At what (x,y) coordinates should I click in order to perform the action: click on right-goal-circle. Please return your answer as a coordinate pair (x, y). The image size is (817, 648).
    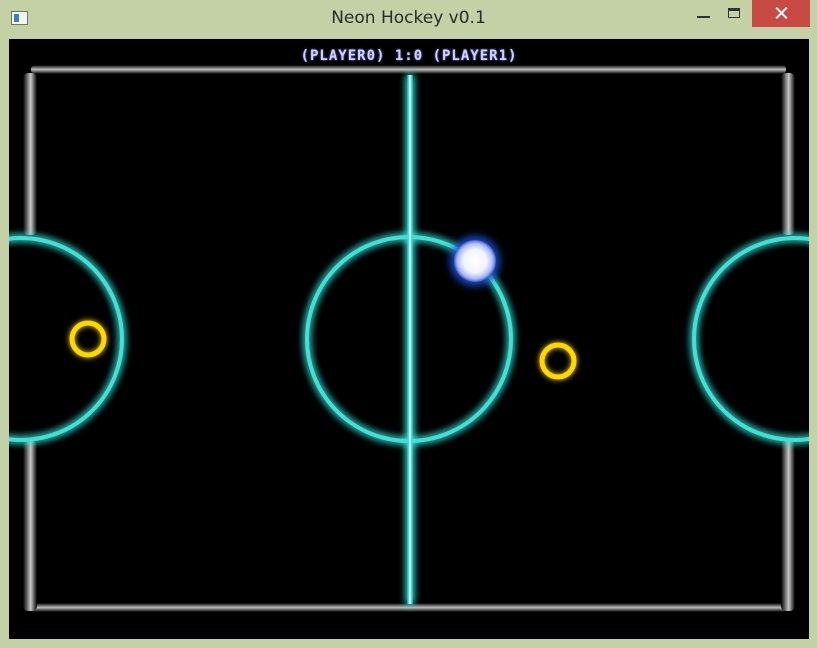
    Looking at the image, I should click on (750, 339).